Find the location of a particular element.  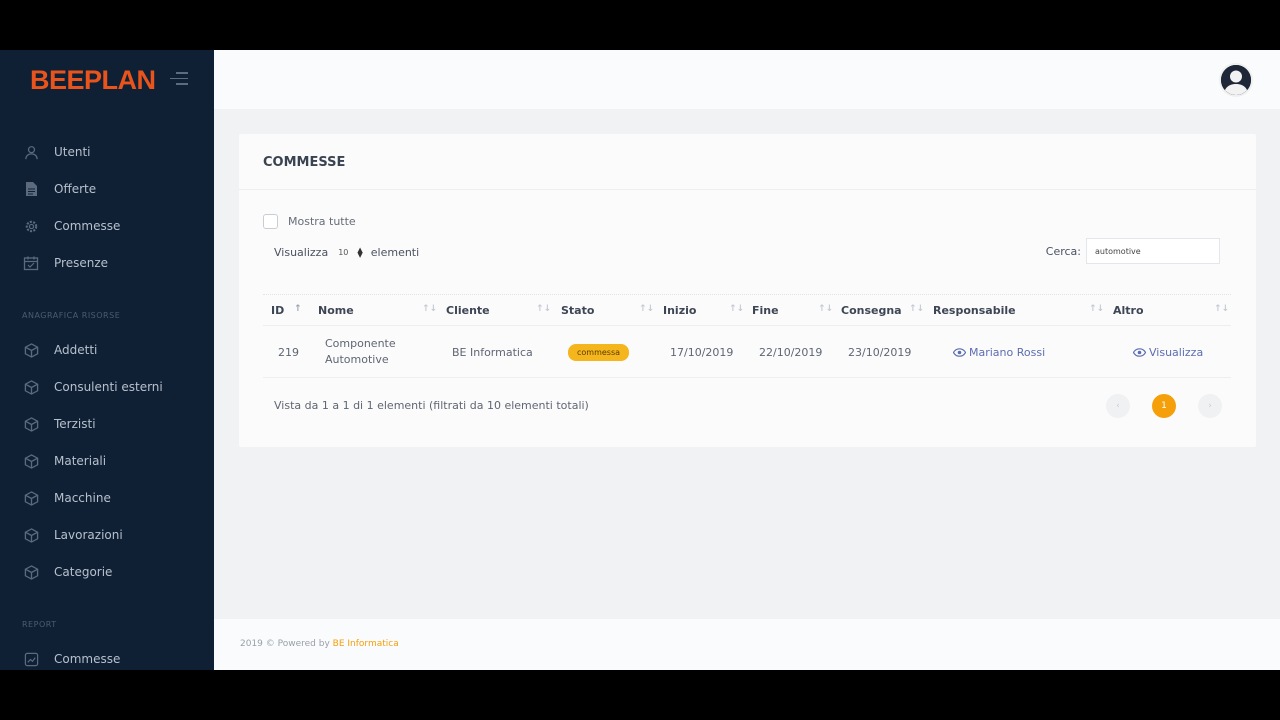

sidebar-item-report-commesse: Commesse is located at coordinates (71, 659).